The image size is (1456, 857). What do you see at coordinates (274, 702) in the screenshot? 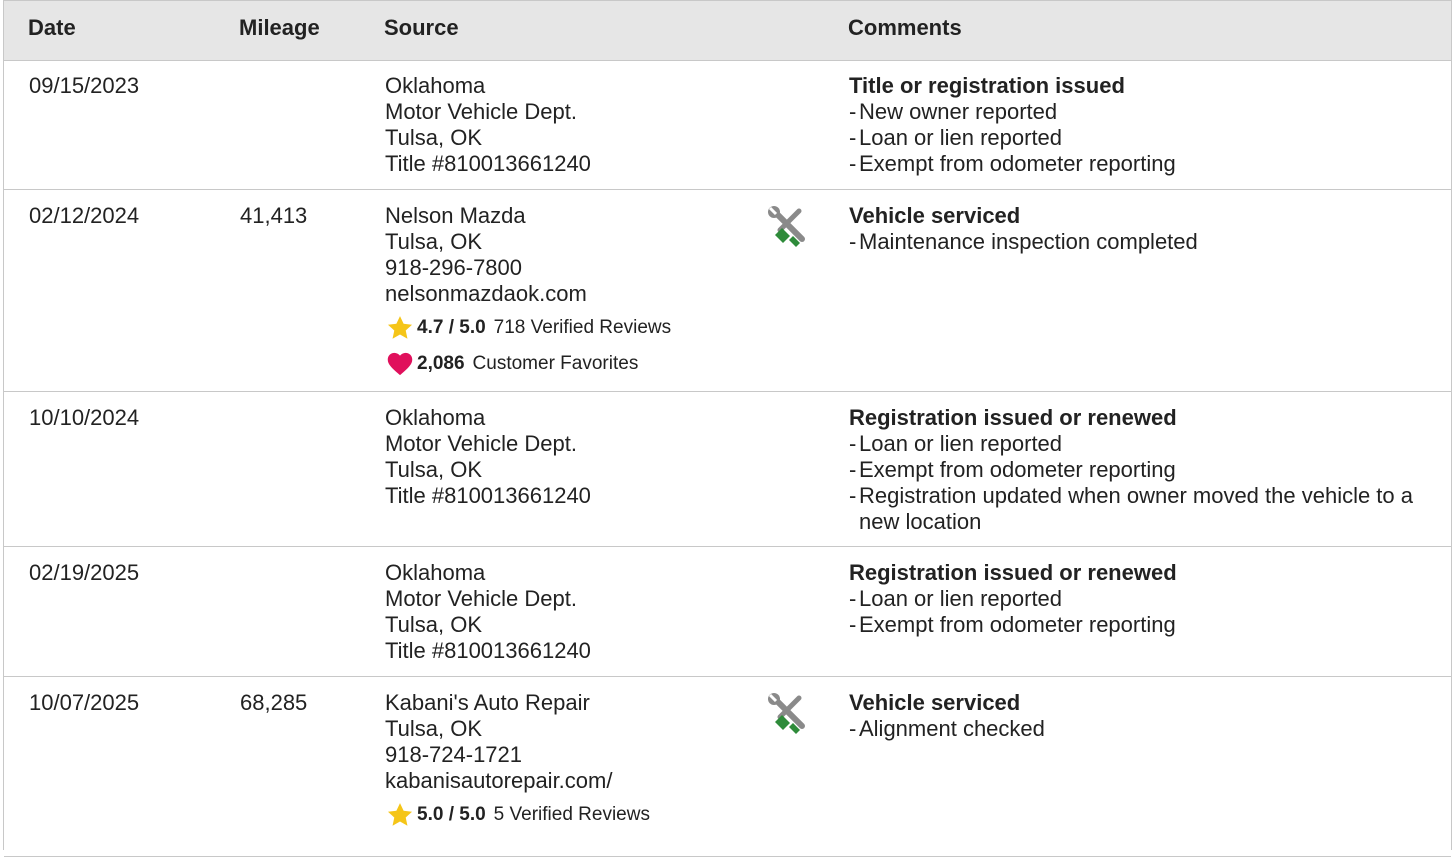
I see `row-mileage: 68,285` at bounding box center [274, 702].